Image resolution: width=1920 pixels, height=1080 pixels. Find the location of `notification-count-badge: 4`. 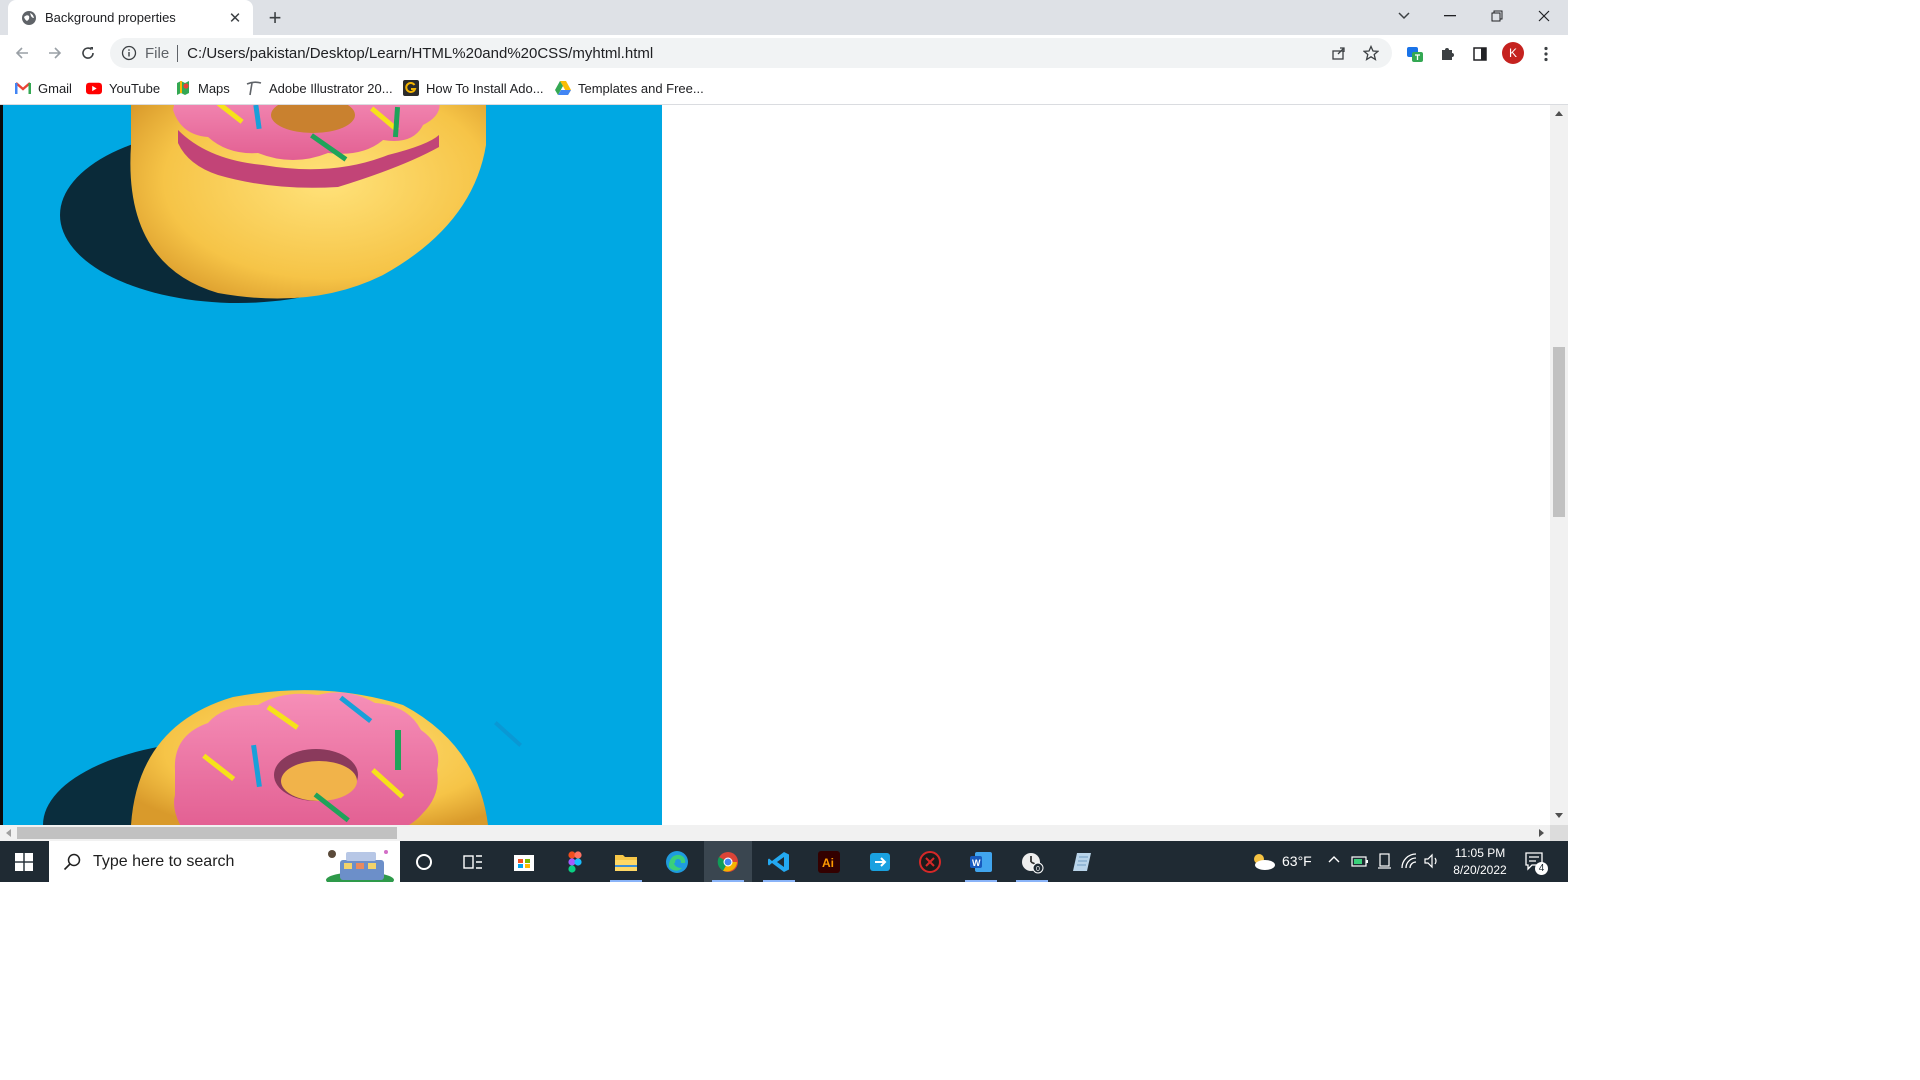

notification-count-badge: 4 is located at coordinates (1541, 868).